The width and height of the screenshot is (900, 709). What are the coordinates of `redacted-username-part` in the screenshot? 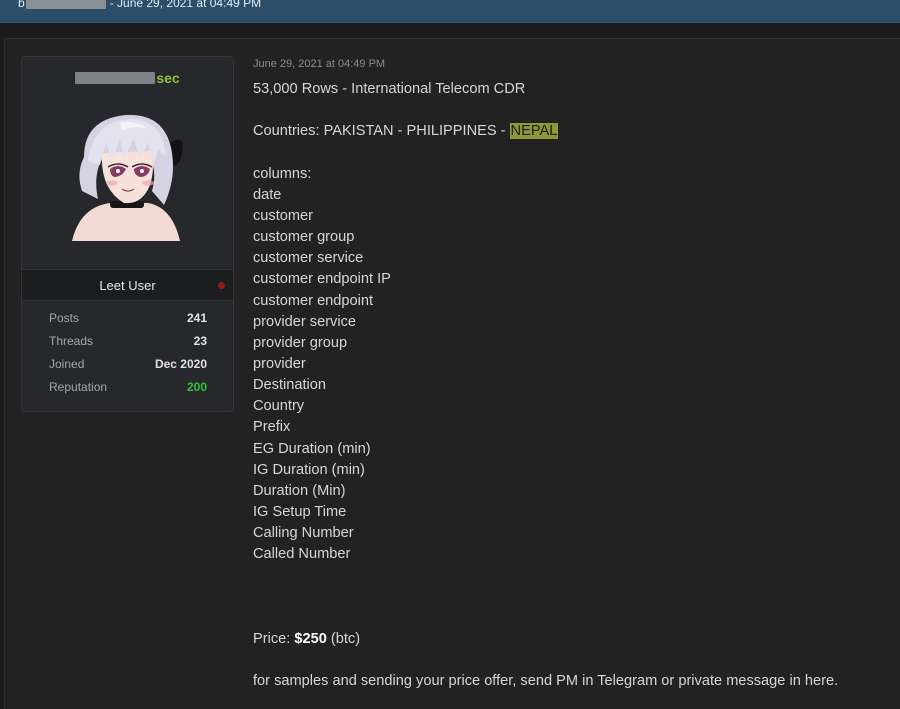 It's located at (115, 78).